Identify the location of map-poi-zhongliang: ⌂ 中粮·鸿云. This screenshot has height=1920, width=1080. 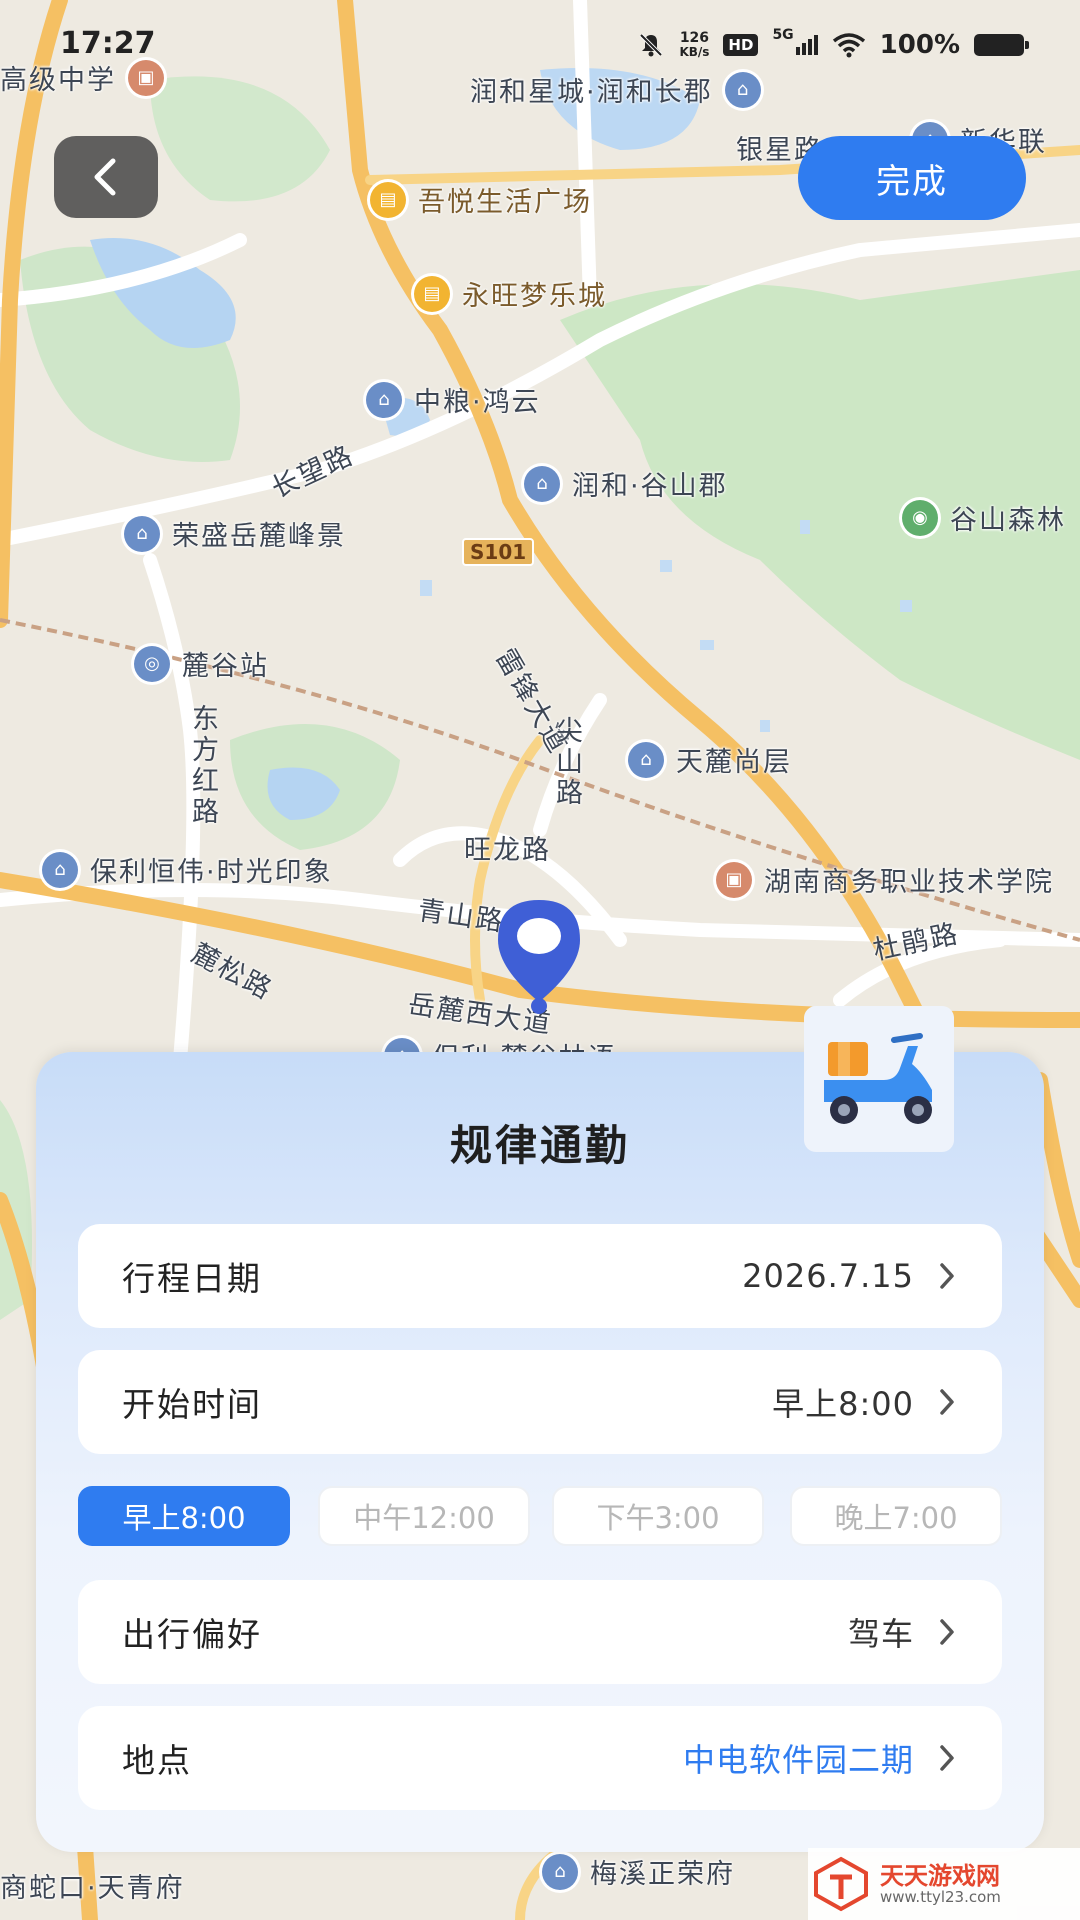
(453, 399).